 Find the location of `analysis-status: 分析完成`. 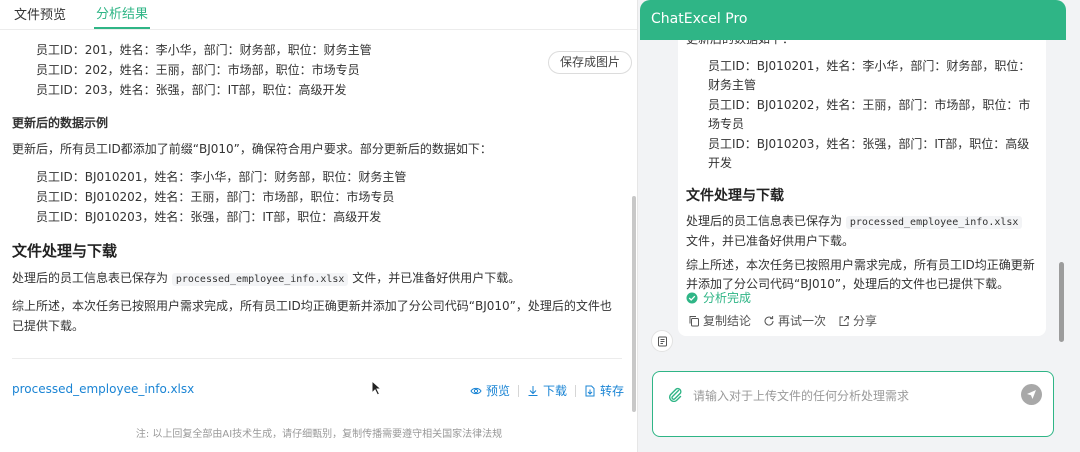

analysis-status: 分析完成 is located at coordinates (718, 297).